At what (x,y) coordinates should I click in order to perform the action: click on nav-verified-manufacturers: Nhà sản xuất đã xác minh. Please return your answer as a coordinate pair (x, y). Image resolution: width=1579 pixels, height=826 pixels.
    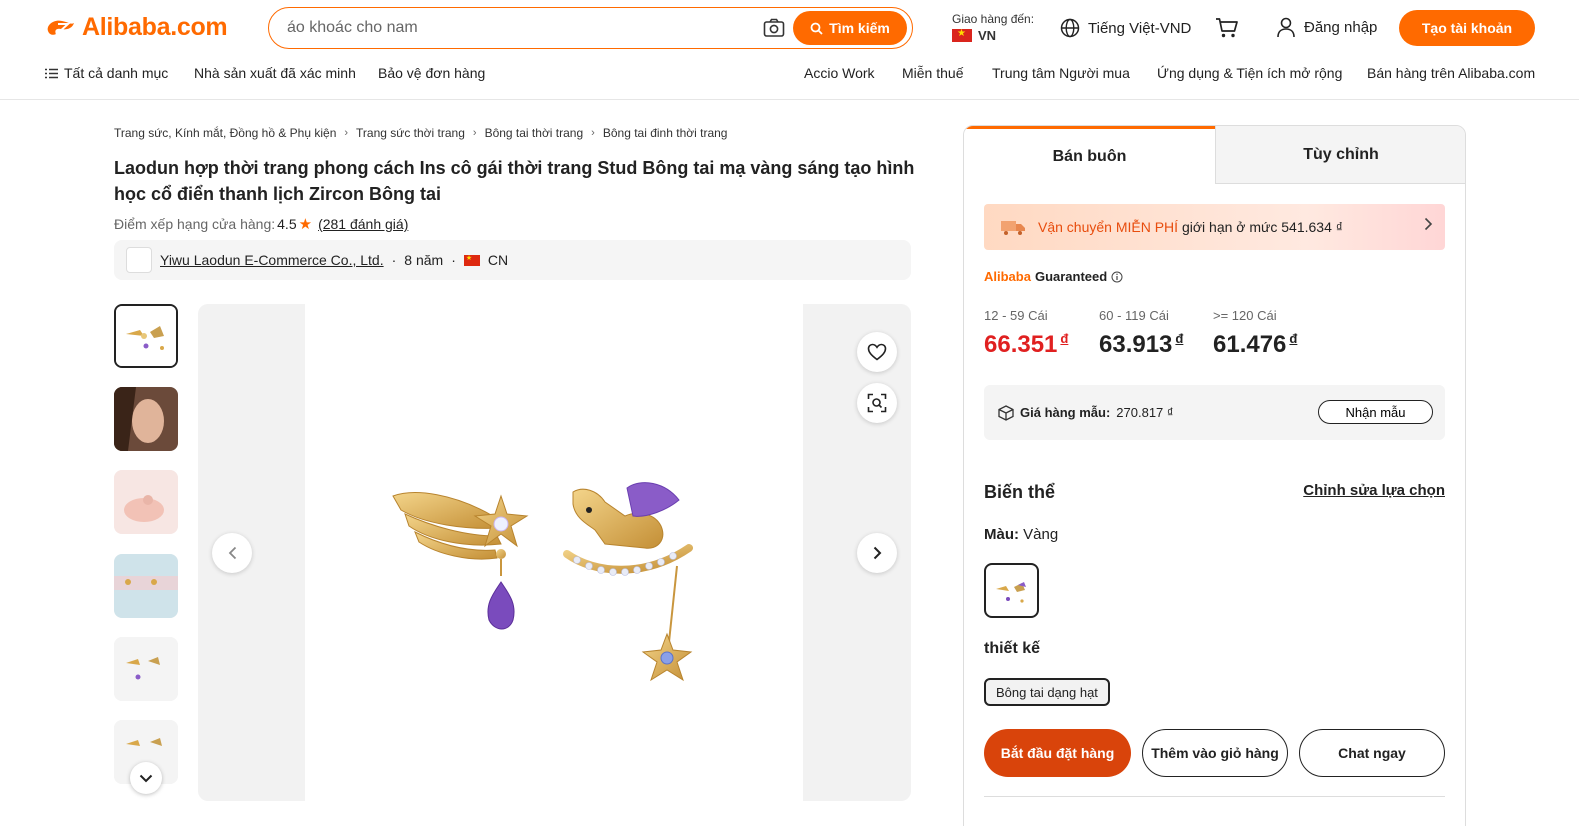
    Looking at the image, I should click on (275, 73).